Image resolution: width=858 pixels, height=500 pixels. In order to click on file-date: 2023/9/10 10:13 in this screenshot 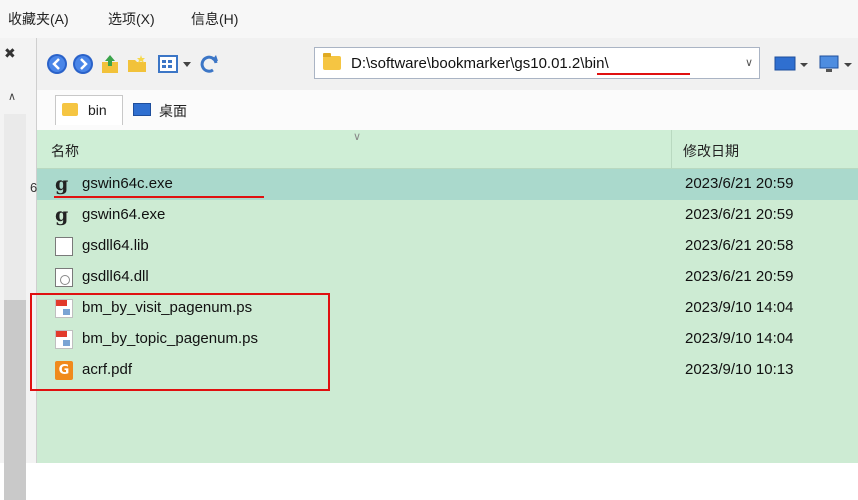, I will do `click(739, 369)`.